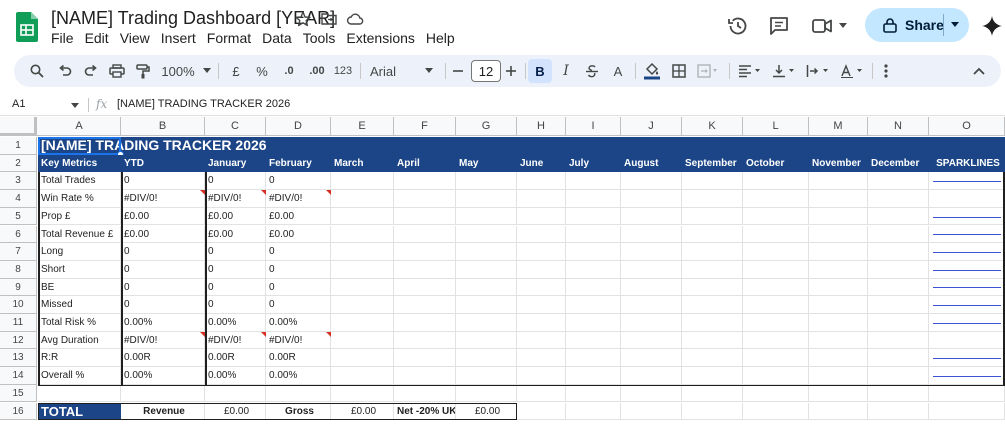 The height and width of the screenshot is (430, 1005). What do you see at coordinates (27, 27) in the screenshot?
I see `sheets-logo-icon` at bounding box center [27, 27].